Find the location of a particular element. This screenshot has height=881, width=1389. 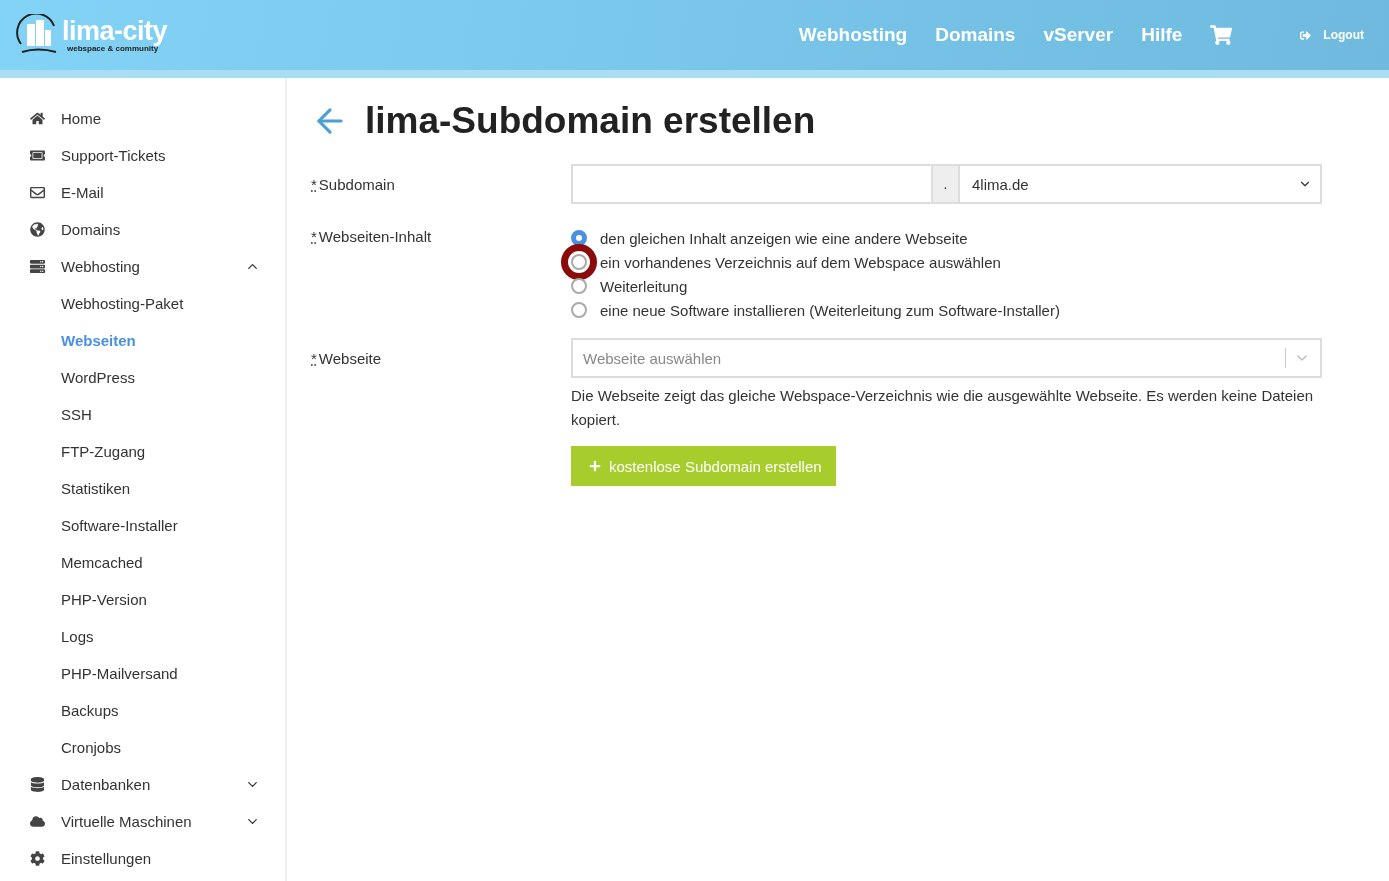

domain-select: 4lima.de is located at coordinates (1141, 184).